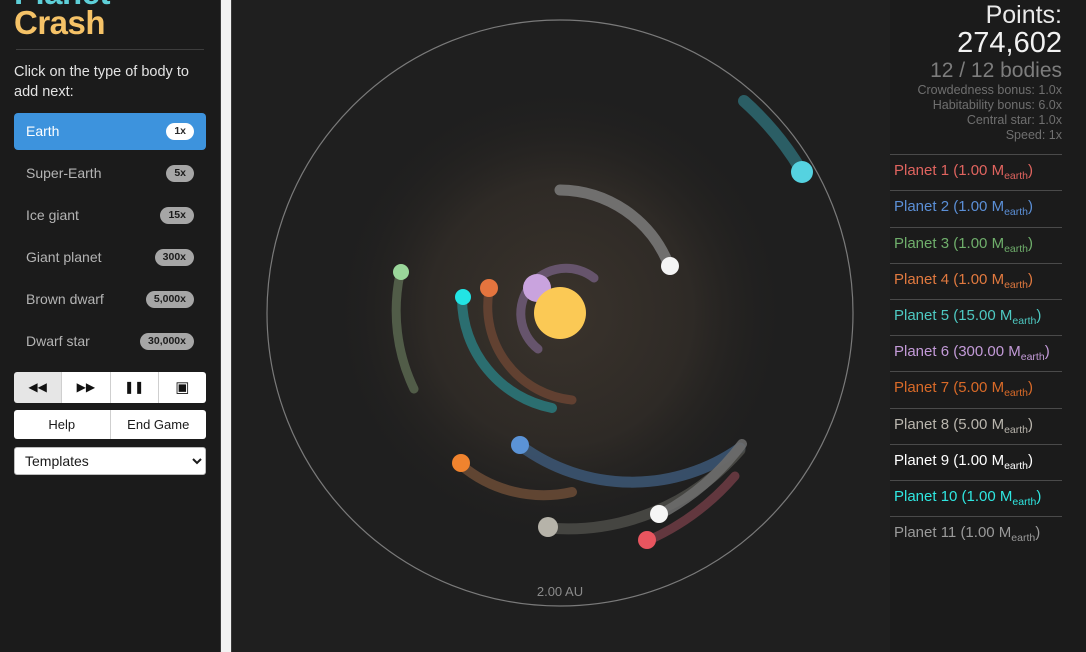 The height and width of the screenshot is (652, 1086). Describe the element at coordinates (64, 257) in the screenshot. I see `body-type-label: Giant planet` at that location.